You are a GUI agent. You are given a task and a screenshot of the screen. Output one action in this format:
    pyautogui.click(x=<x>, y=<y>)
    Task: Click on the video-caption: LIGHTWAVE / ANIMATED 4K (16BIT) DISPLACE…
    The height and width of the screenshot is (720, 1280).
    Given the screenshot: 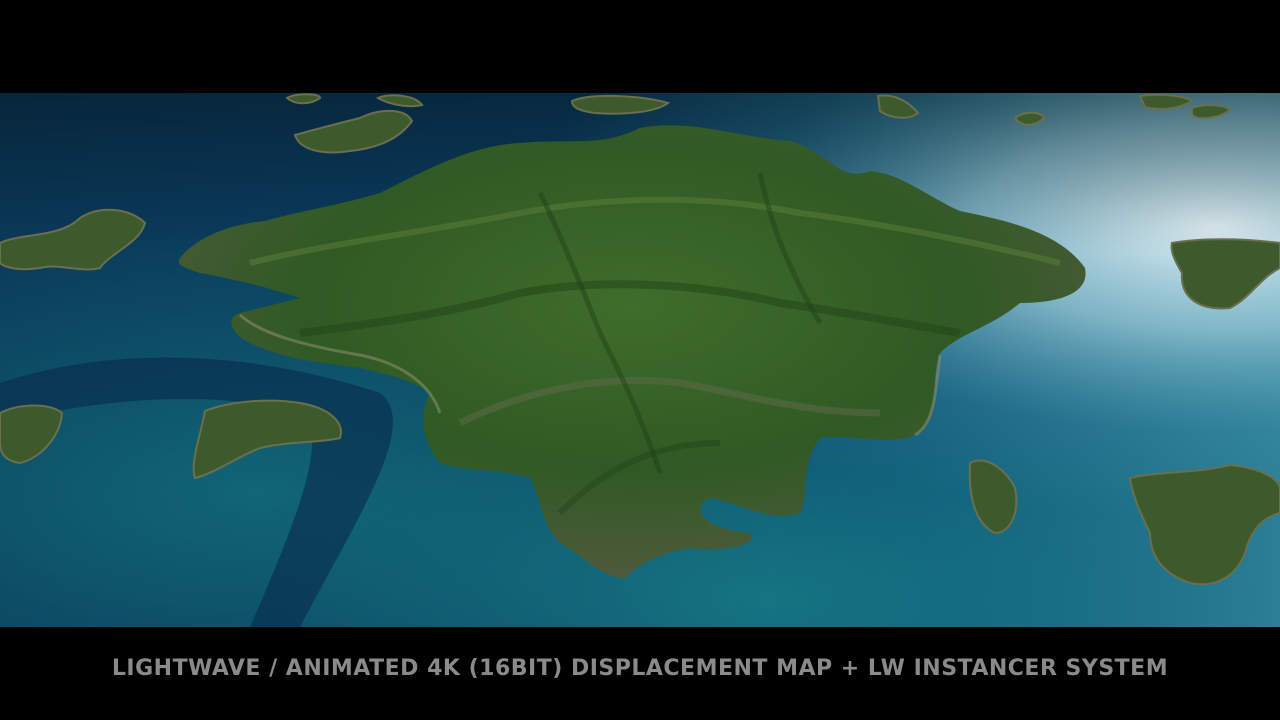 What is the action you would take?
    pyautogui.click(x=640, y=668)
    